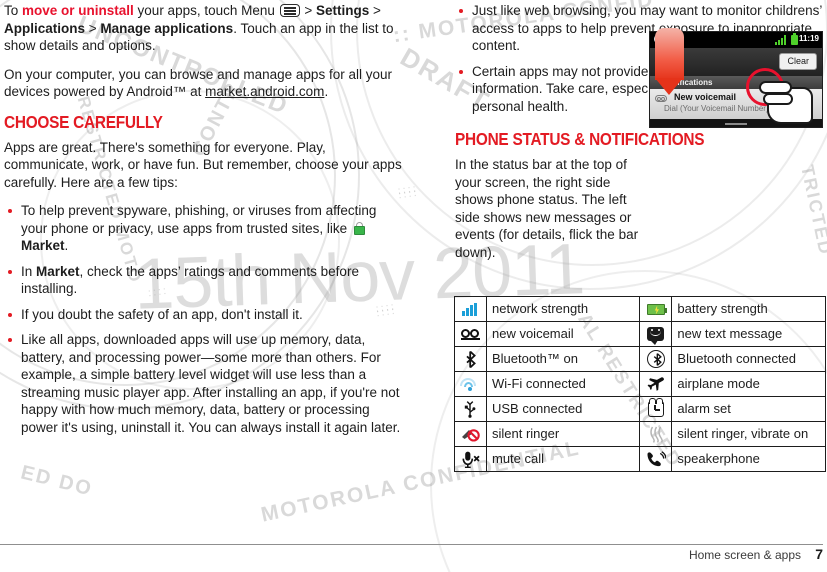 The image size is (827, 572). What do you see at coordinates (819, 554) in the screenshot?
I see `page-number: 7` at bounding box center [819, 554].